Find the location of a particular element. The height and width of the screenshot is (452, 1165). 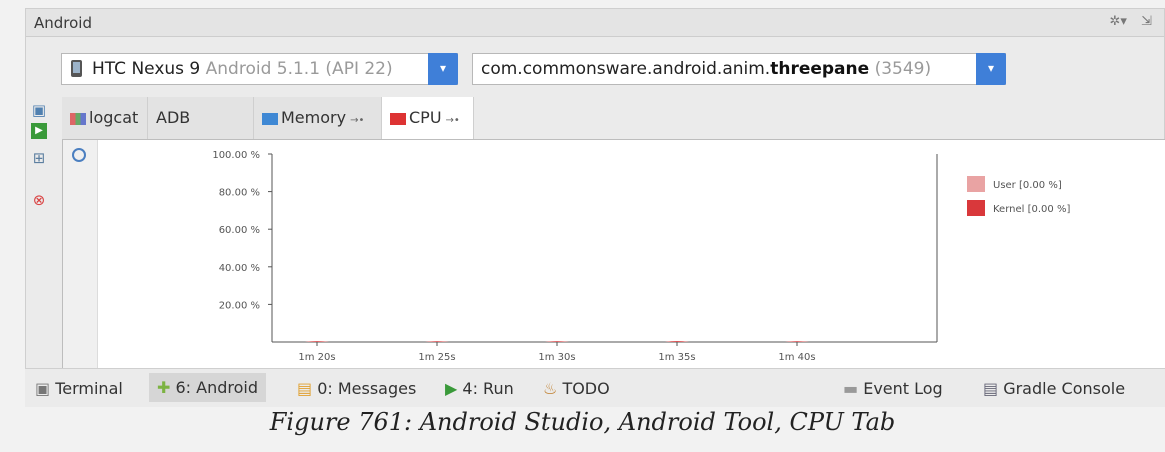

timer-icon is located at coordinates (79, 155).